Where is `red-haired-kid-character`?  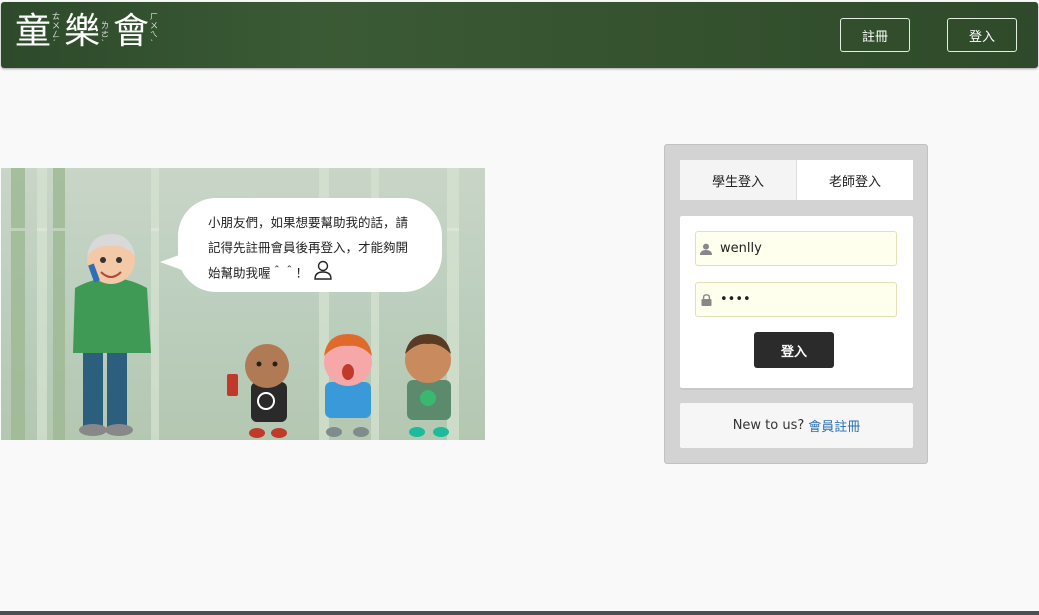 red-haired-kid-character is located at coordinates (348, 385).